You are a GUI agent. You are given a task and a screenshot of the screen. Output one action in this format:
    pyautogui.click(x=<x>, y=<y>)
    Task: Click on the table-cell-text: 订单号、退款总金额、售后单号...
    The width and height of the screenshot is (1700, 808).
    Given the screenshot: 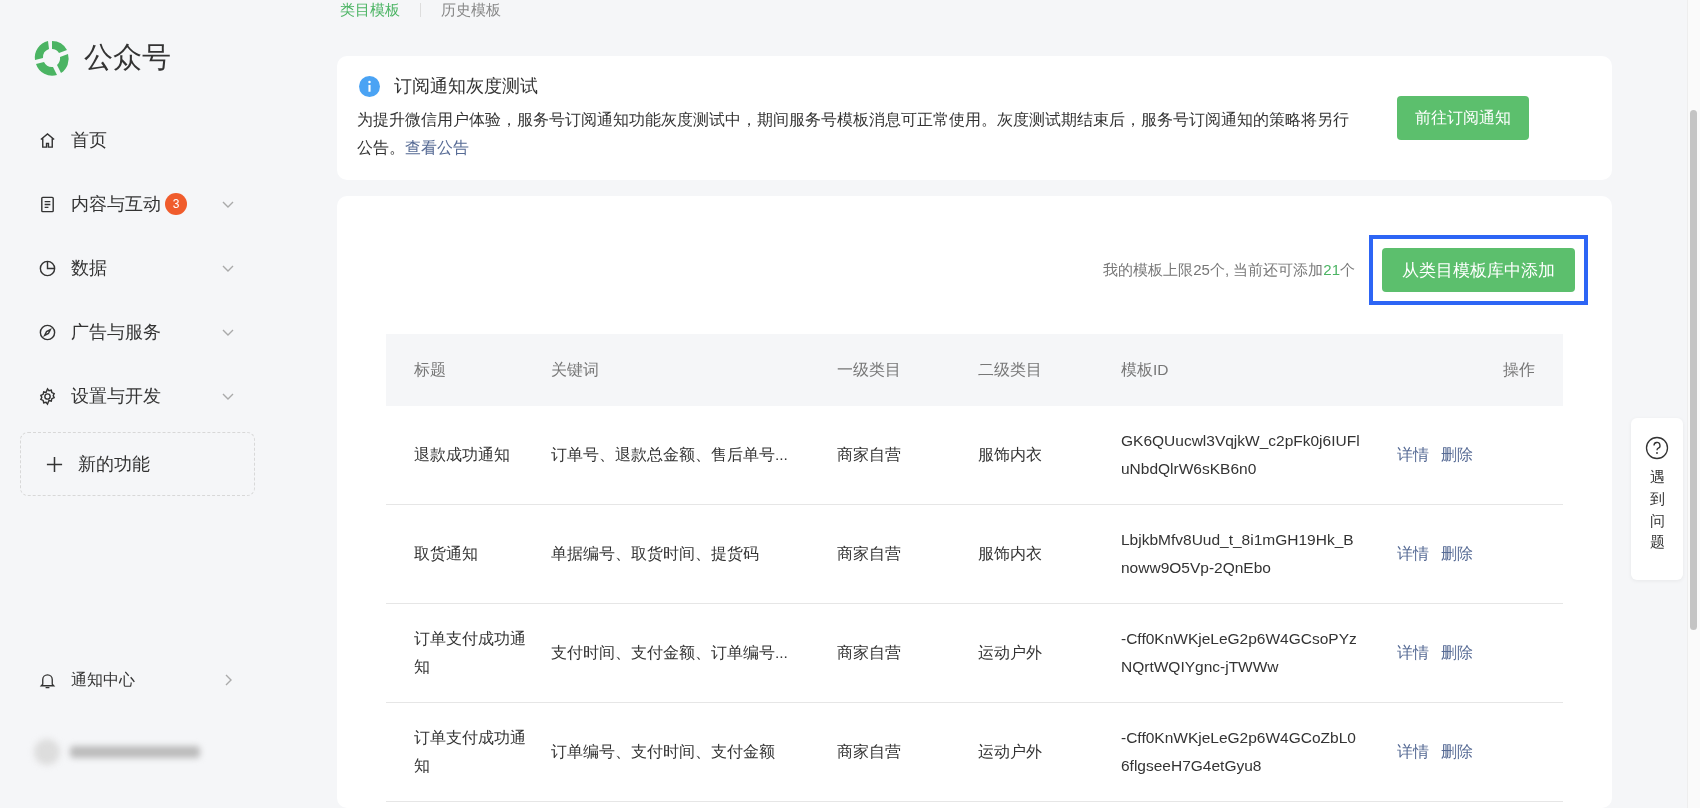 What is the action you would take?
    pyautogui.click(x=670, y=455)
    